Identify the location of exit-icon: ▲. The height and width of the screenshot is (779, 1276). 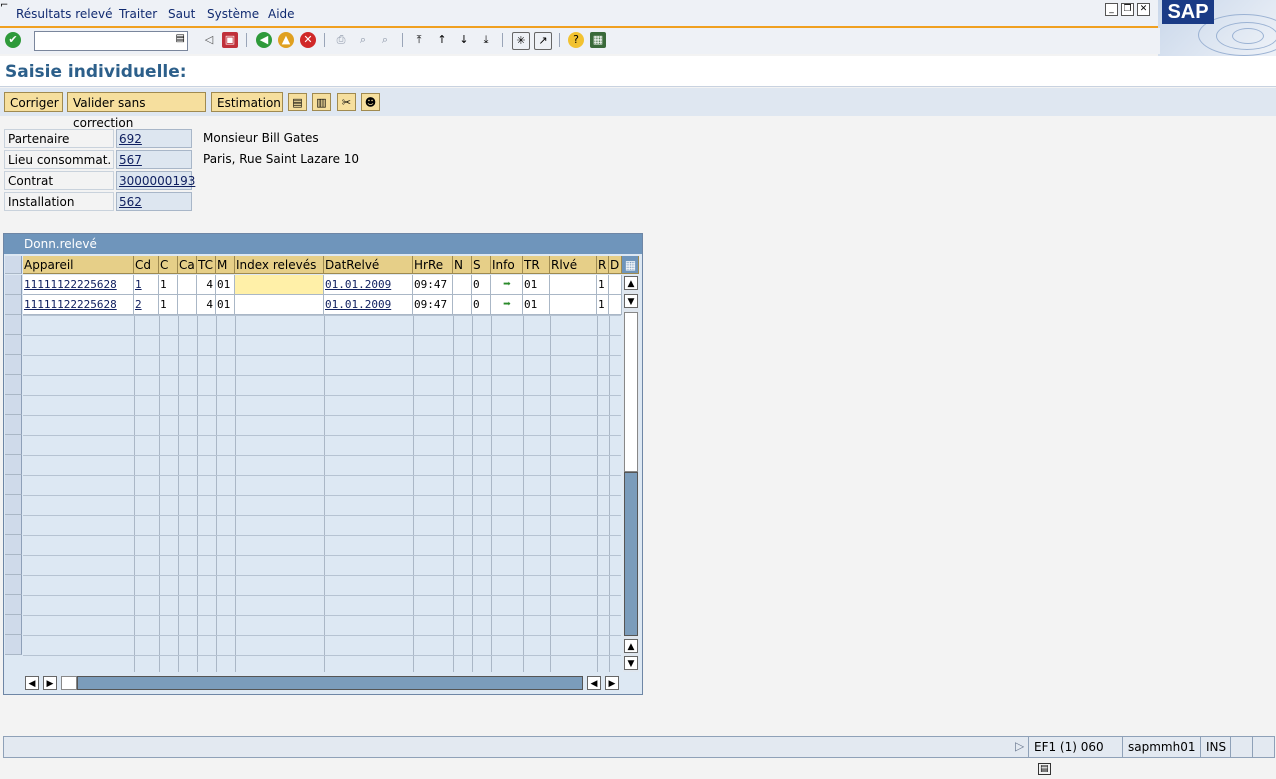
(286, 40).